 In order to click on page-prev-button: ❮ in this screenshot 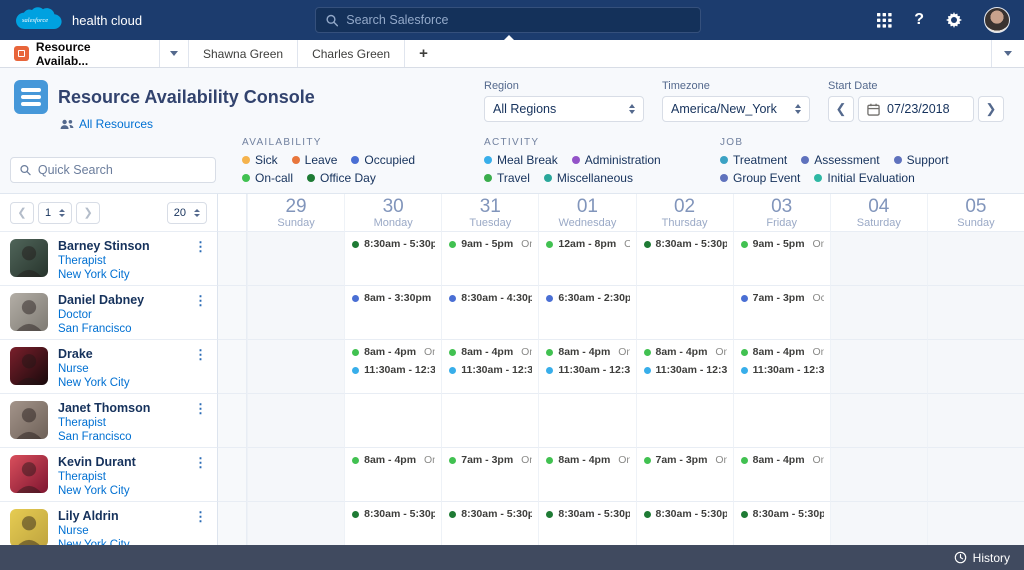, I will do `click(22, 212)`.